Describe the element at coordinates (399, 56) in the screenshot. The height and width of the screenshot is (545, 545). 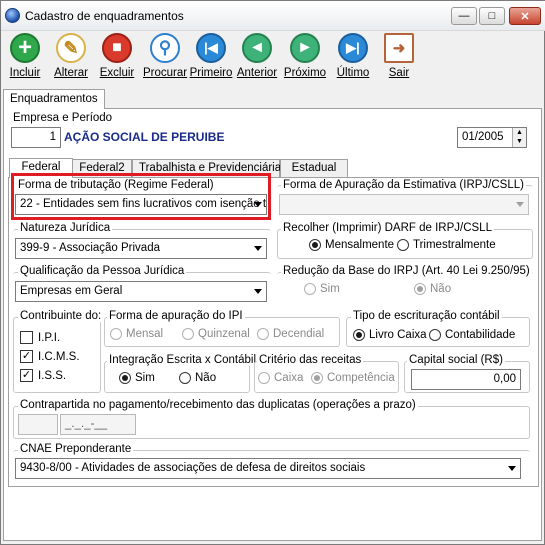
I see `sair-button: ➜ Sair` at that location.